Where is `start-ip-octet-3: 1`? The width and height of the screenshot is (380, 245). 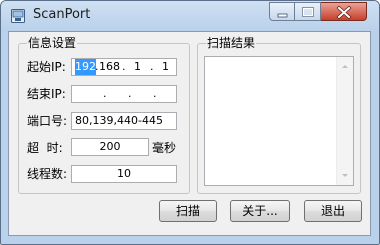 start-ip-octet-3: 1 is located at coordinates (137, 67).